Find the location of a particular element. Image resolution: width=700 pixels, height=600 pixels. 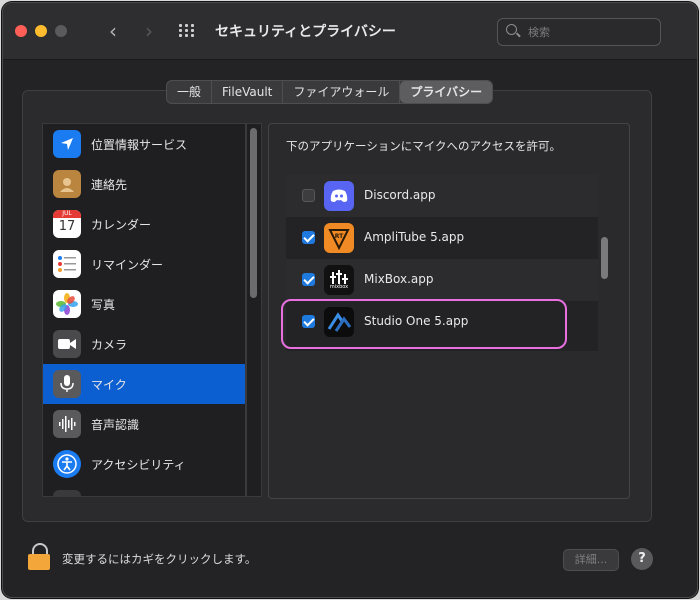

amplitube-checkbox is located at coordinates (308, 237).